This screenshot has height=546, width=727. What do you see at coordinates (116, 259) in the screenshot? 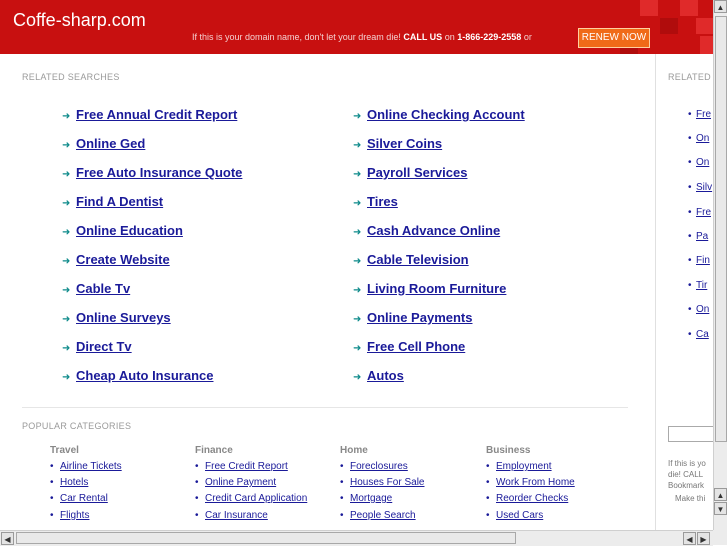
I see `related-link: ➜ Create Website` at bounding box center [116, 259].